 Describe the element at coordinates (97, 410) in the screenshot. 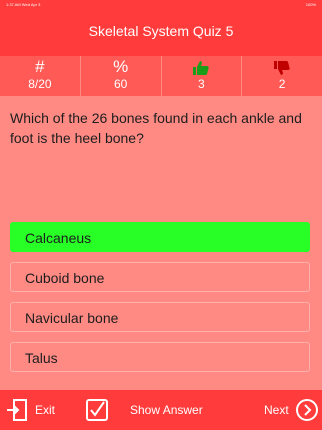

I see `checkbox-icon` at that location.